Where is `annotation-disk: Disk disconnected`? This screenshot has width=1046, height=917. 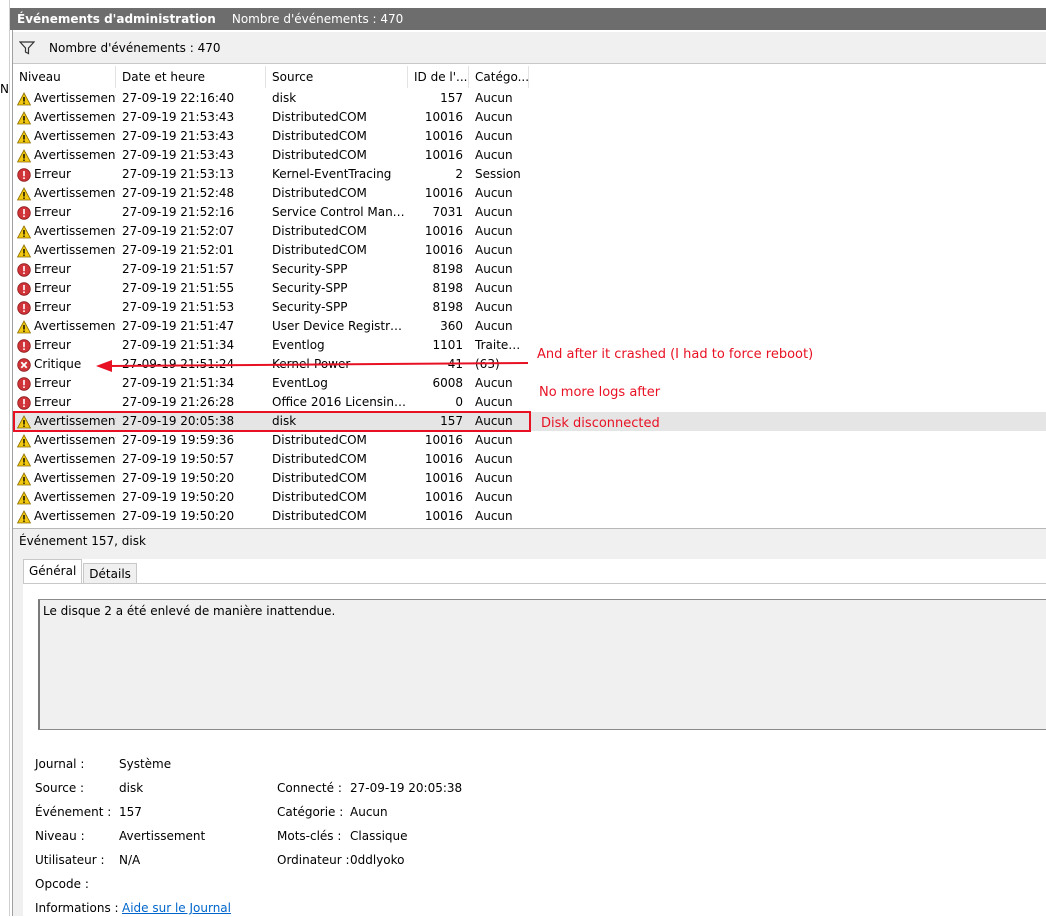 annotation-disk: Disk disconnected is located at coordinates (600, 423).